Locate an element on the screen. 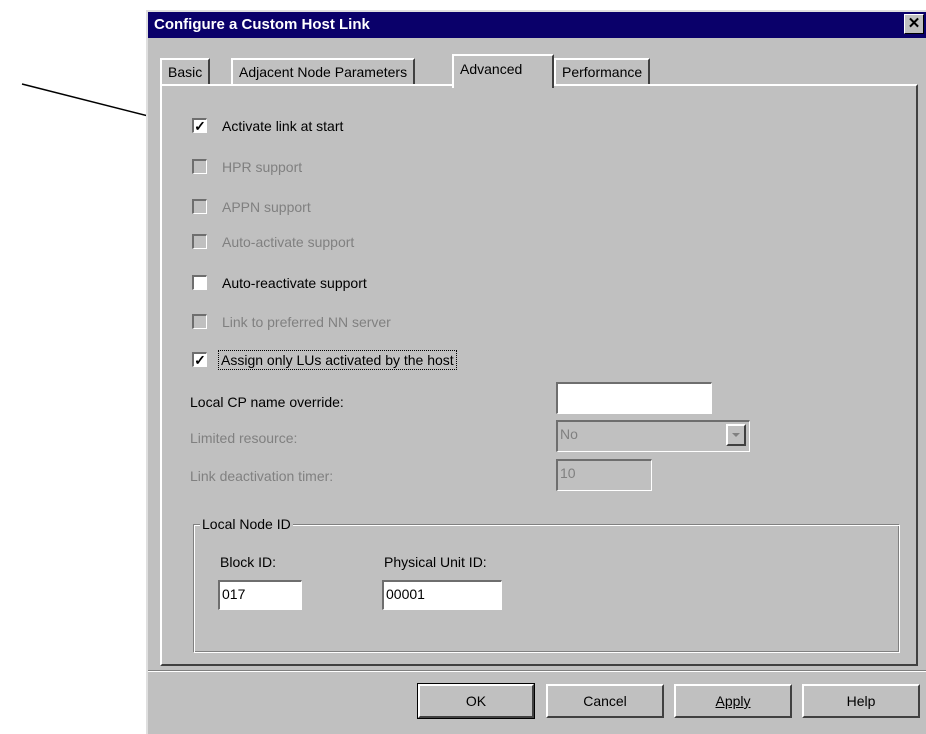 This screenshot has height=734, width=926. auto-reactivate-checkbox is located at coordinates (199, 282).